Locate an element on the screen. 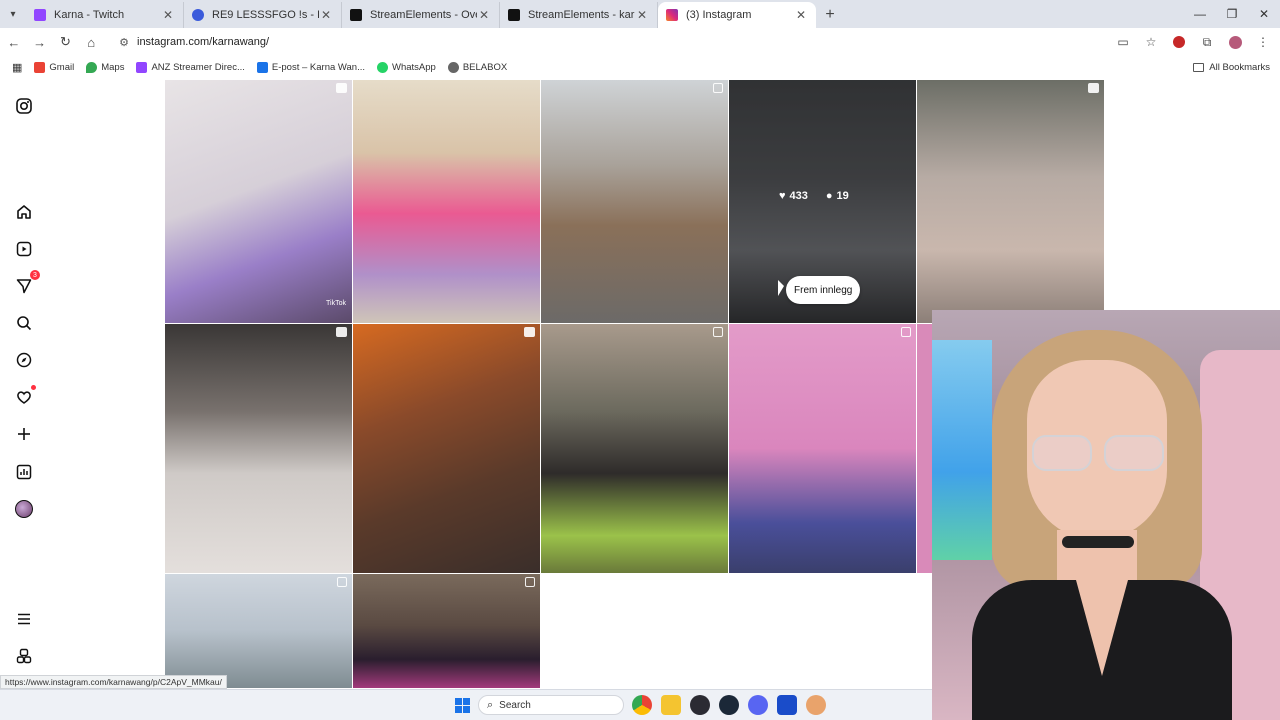  tab-search-icon: ▾ is located at coordinates (13, 14).